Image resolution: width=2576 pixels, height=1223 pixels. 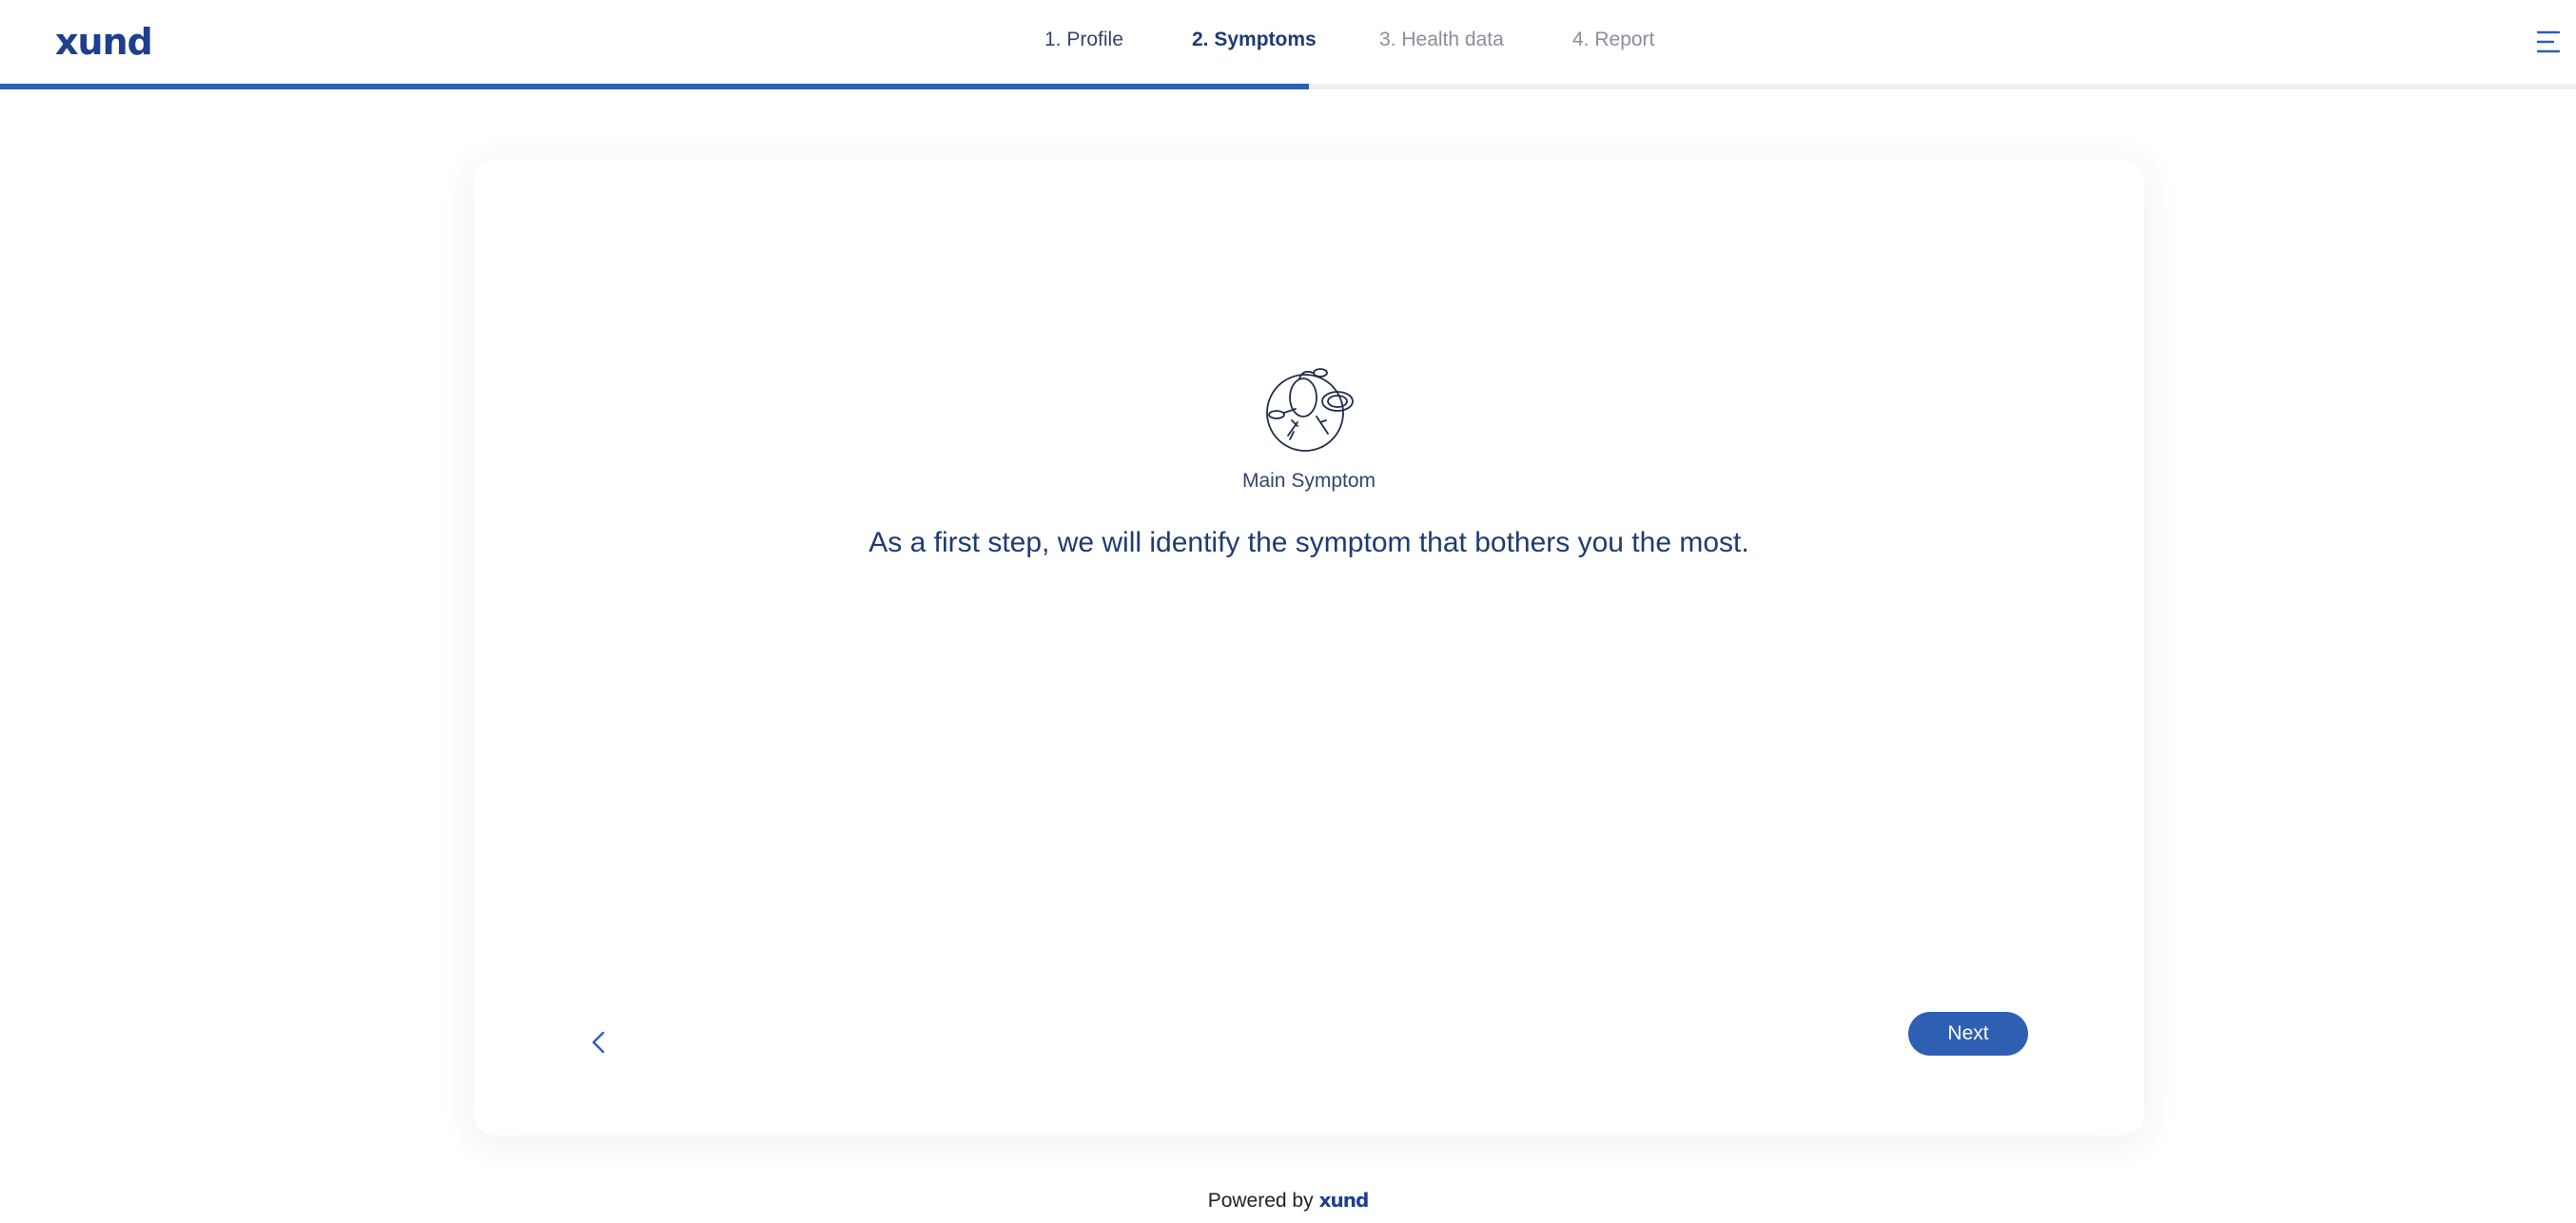 What do you see at coordinates (1613, 39) in the screenshot?
I see `step-report: 4. Report` at bounding box center [1613, 39].